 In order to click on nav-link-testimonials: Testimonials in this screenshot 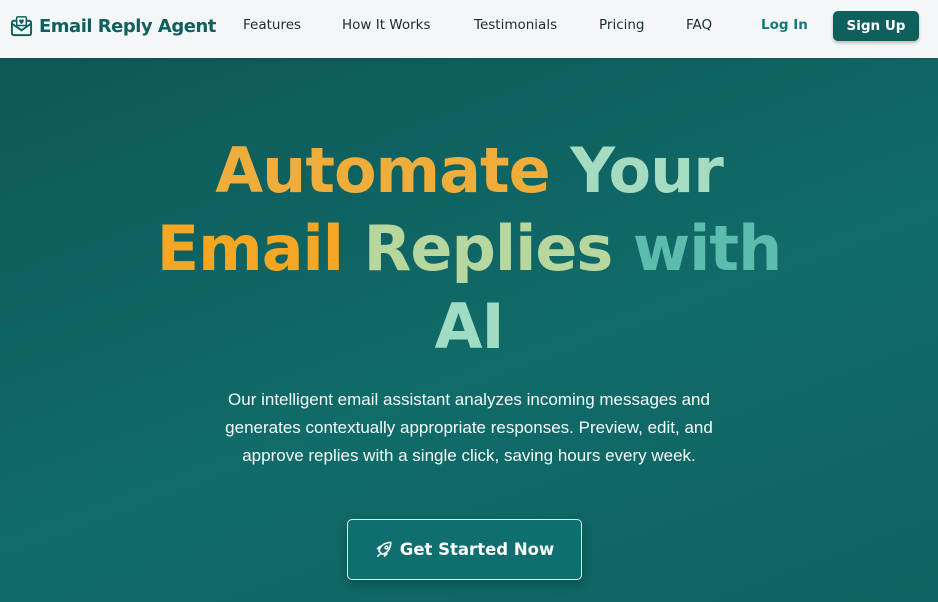, I will do `click(515, 25)`.